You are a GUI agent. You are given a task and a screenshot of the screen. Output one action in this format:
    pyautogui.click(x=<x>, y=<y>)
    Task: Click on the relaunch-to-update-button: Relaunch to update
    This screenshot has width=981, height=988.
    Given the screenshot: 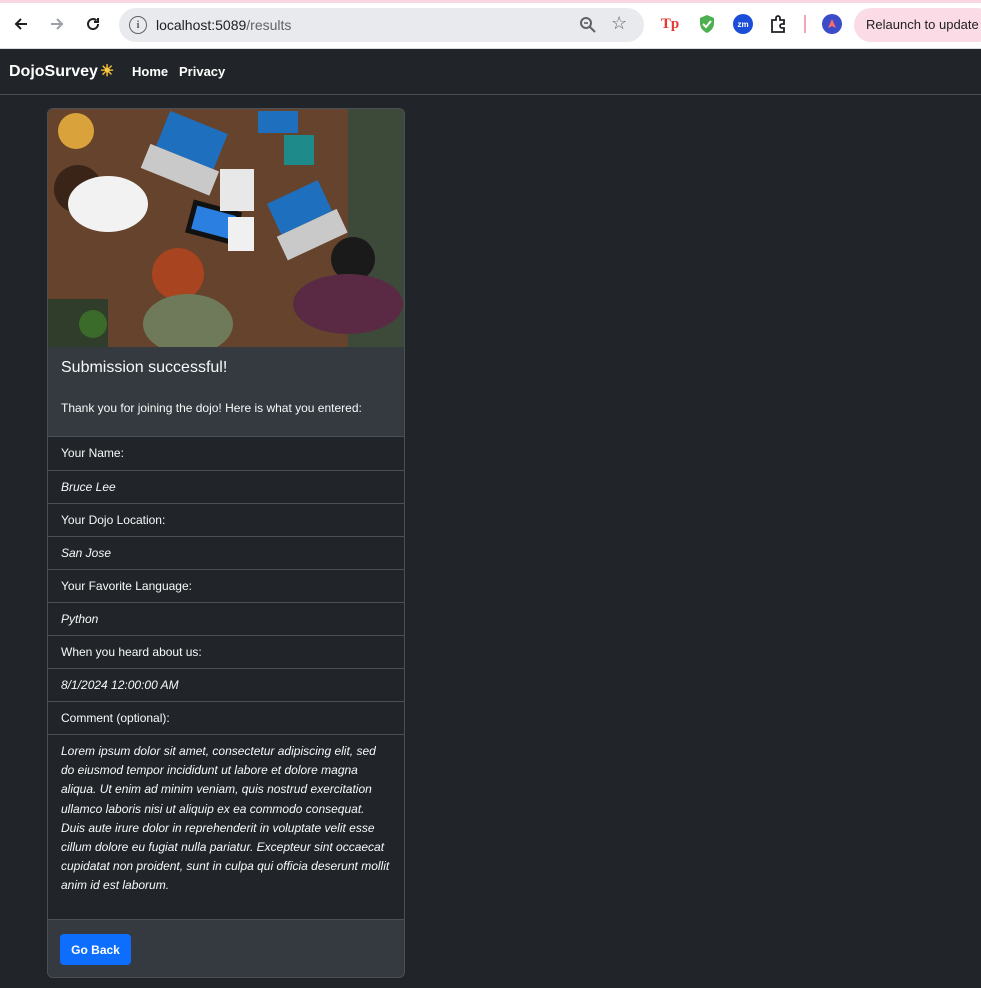 What is the action you would take?
    pyautogui.click(x=917, y=25)
    